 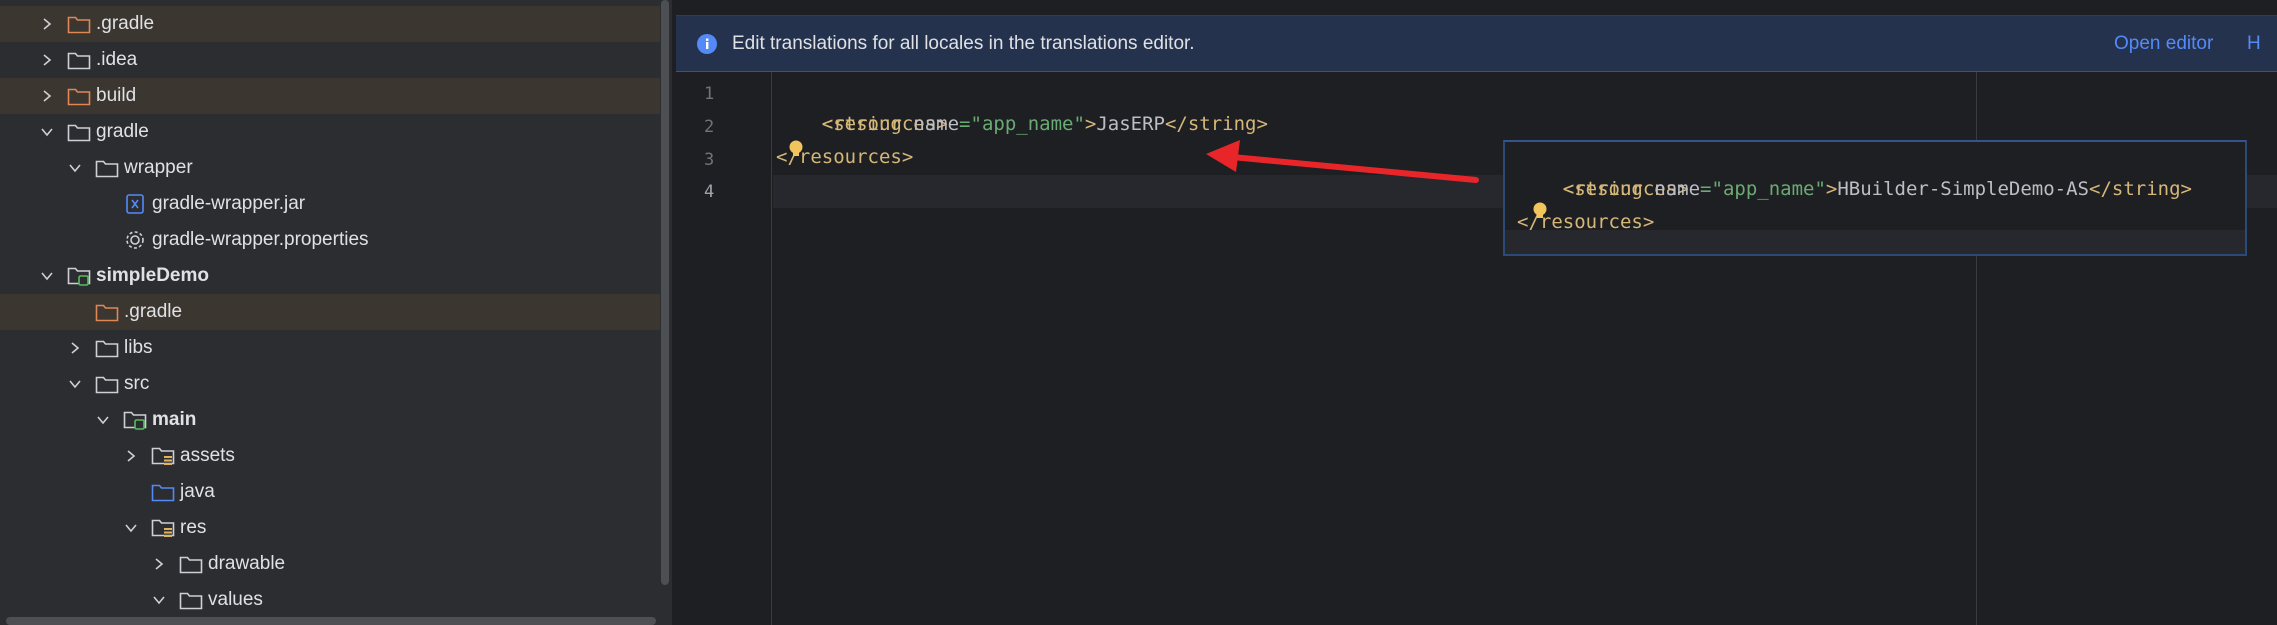 I want to click on string-value: HBuilder-SimpleDemo-AS, so click(x=1963, y=189).